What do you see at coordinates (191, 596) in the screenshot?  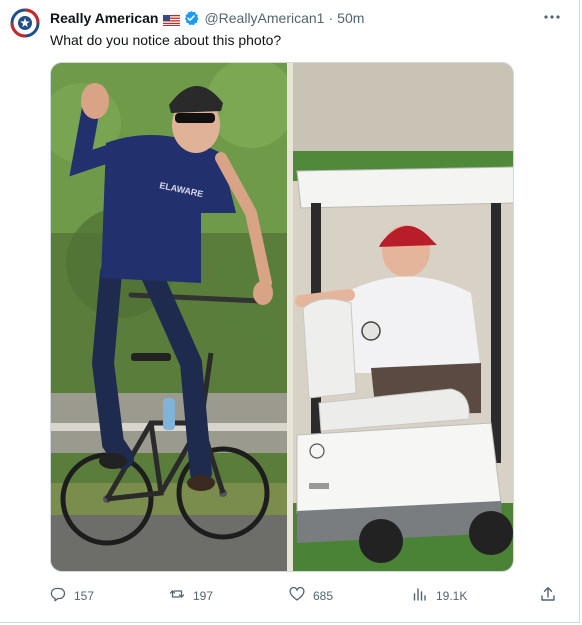 I see `repost-button: 197` at bounding box center [191, 596].